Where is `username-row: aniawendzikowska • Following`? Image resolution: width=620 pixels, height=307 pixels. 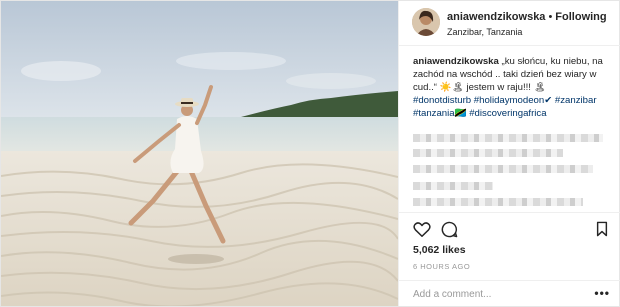
username-row: aniawendzikowska • Following is located at coordinates (527, 17).